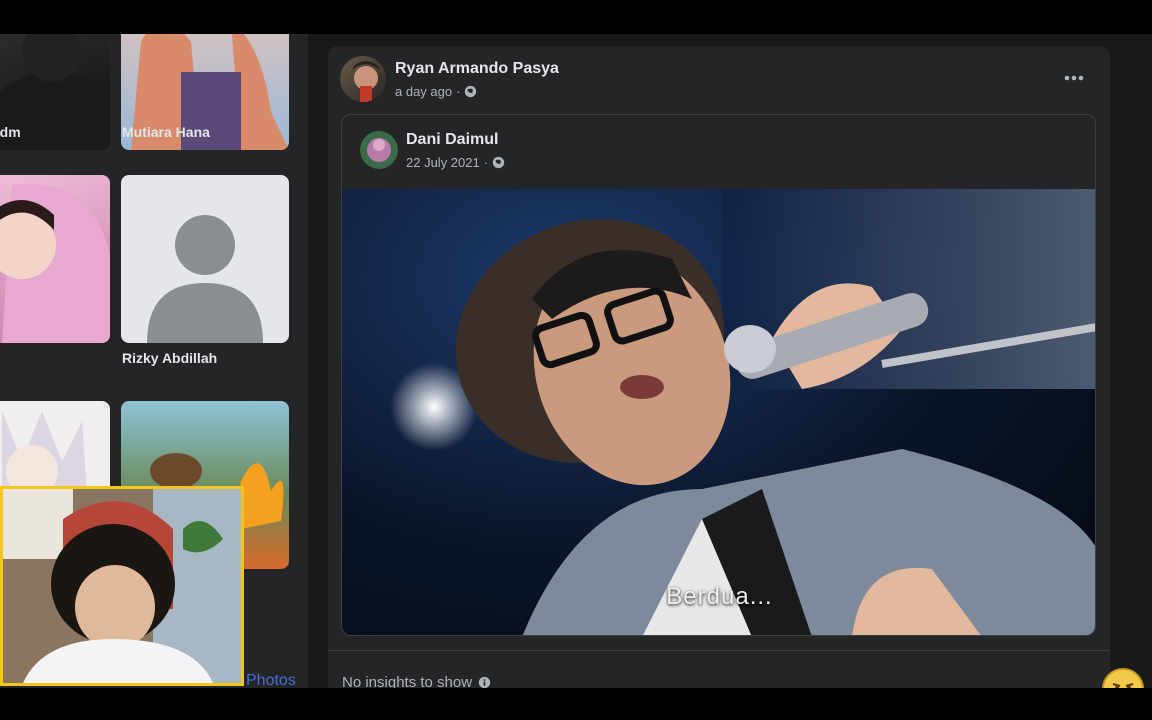 The height and width of the screenshot is (720, 1152). Describe the element at coordinates (443, 162) in the screenshot. I see `shared-date: 22 July 2021` at that location.